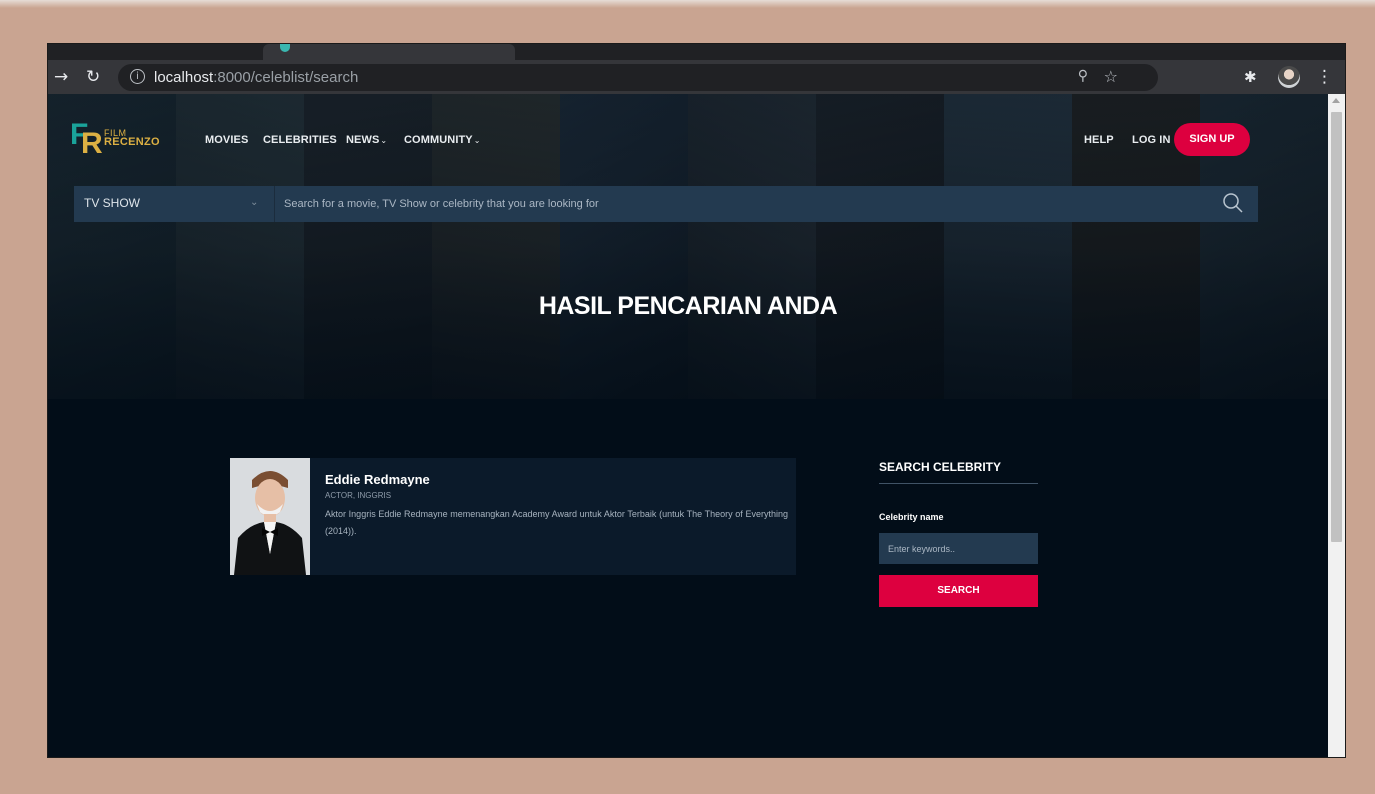 The image size is (1375, 794). Describe the element at coordinates (688, 306) in the screenshot. I see `page-title: HASIL PENCARIAN ANDA` at that location.